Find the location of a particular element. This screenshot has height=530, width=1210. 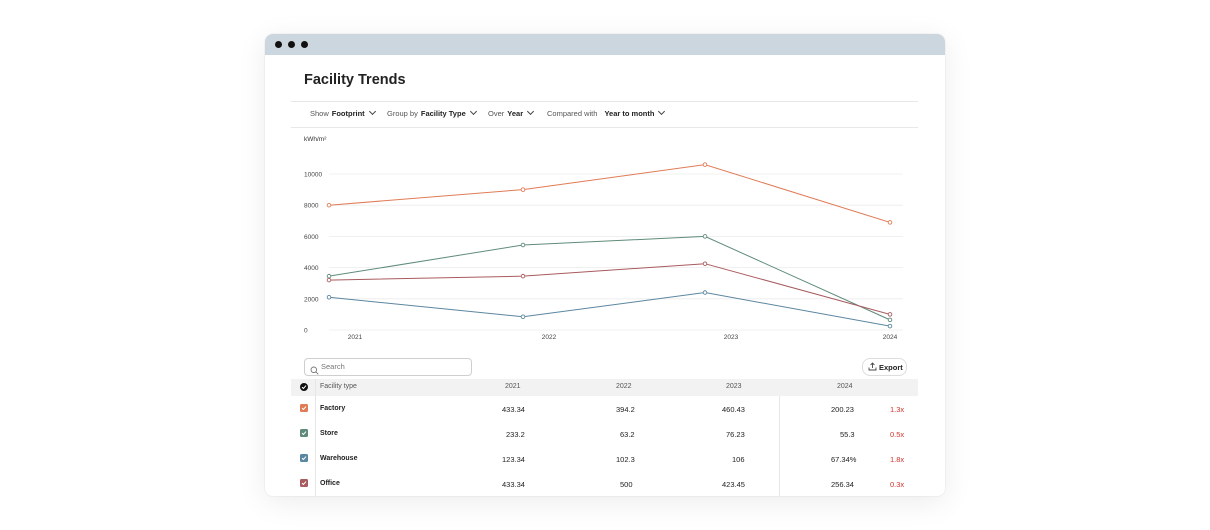

row-value-2024: 200.23 is located at coordinates (842, 409).